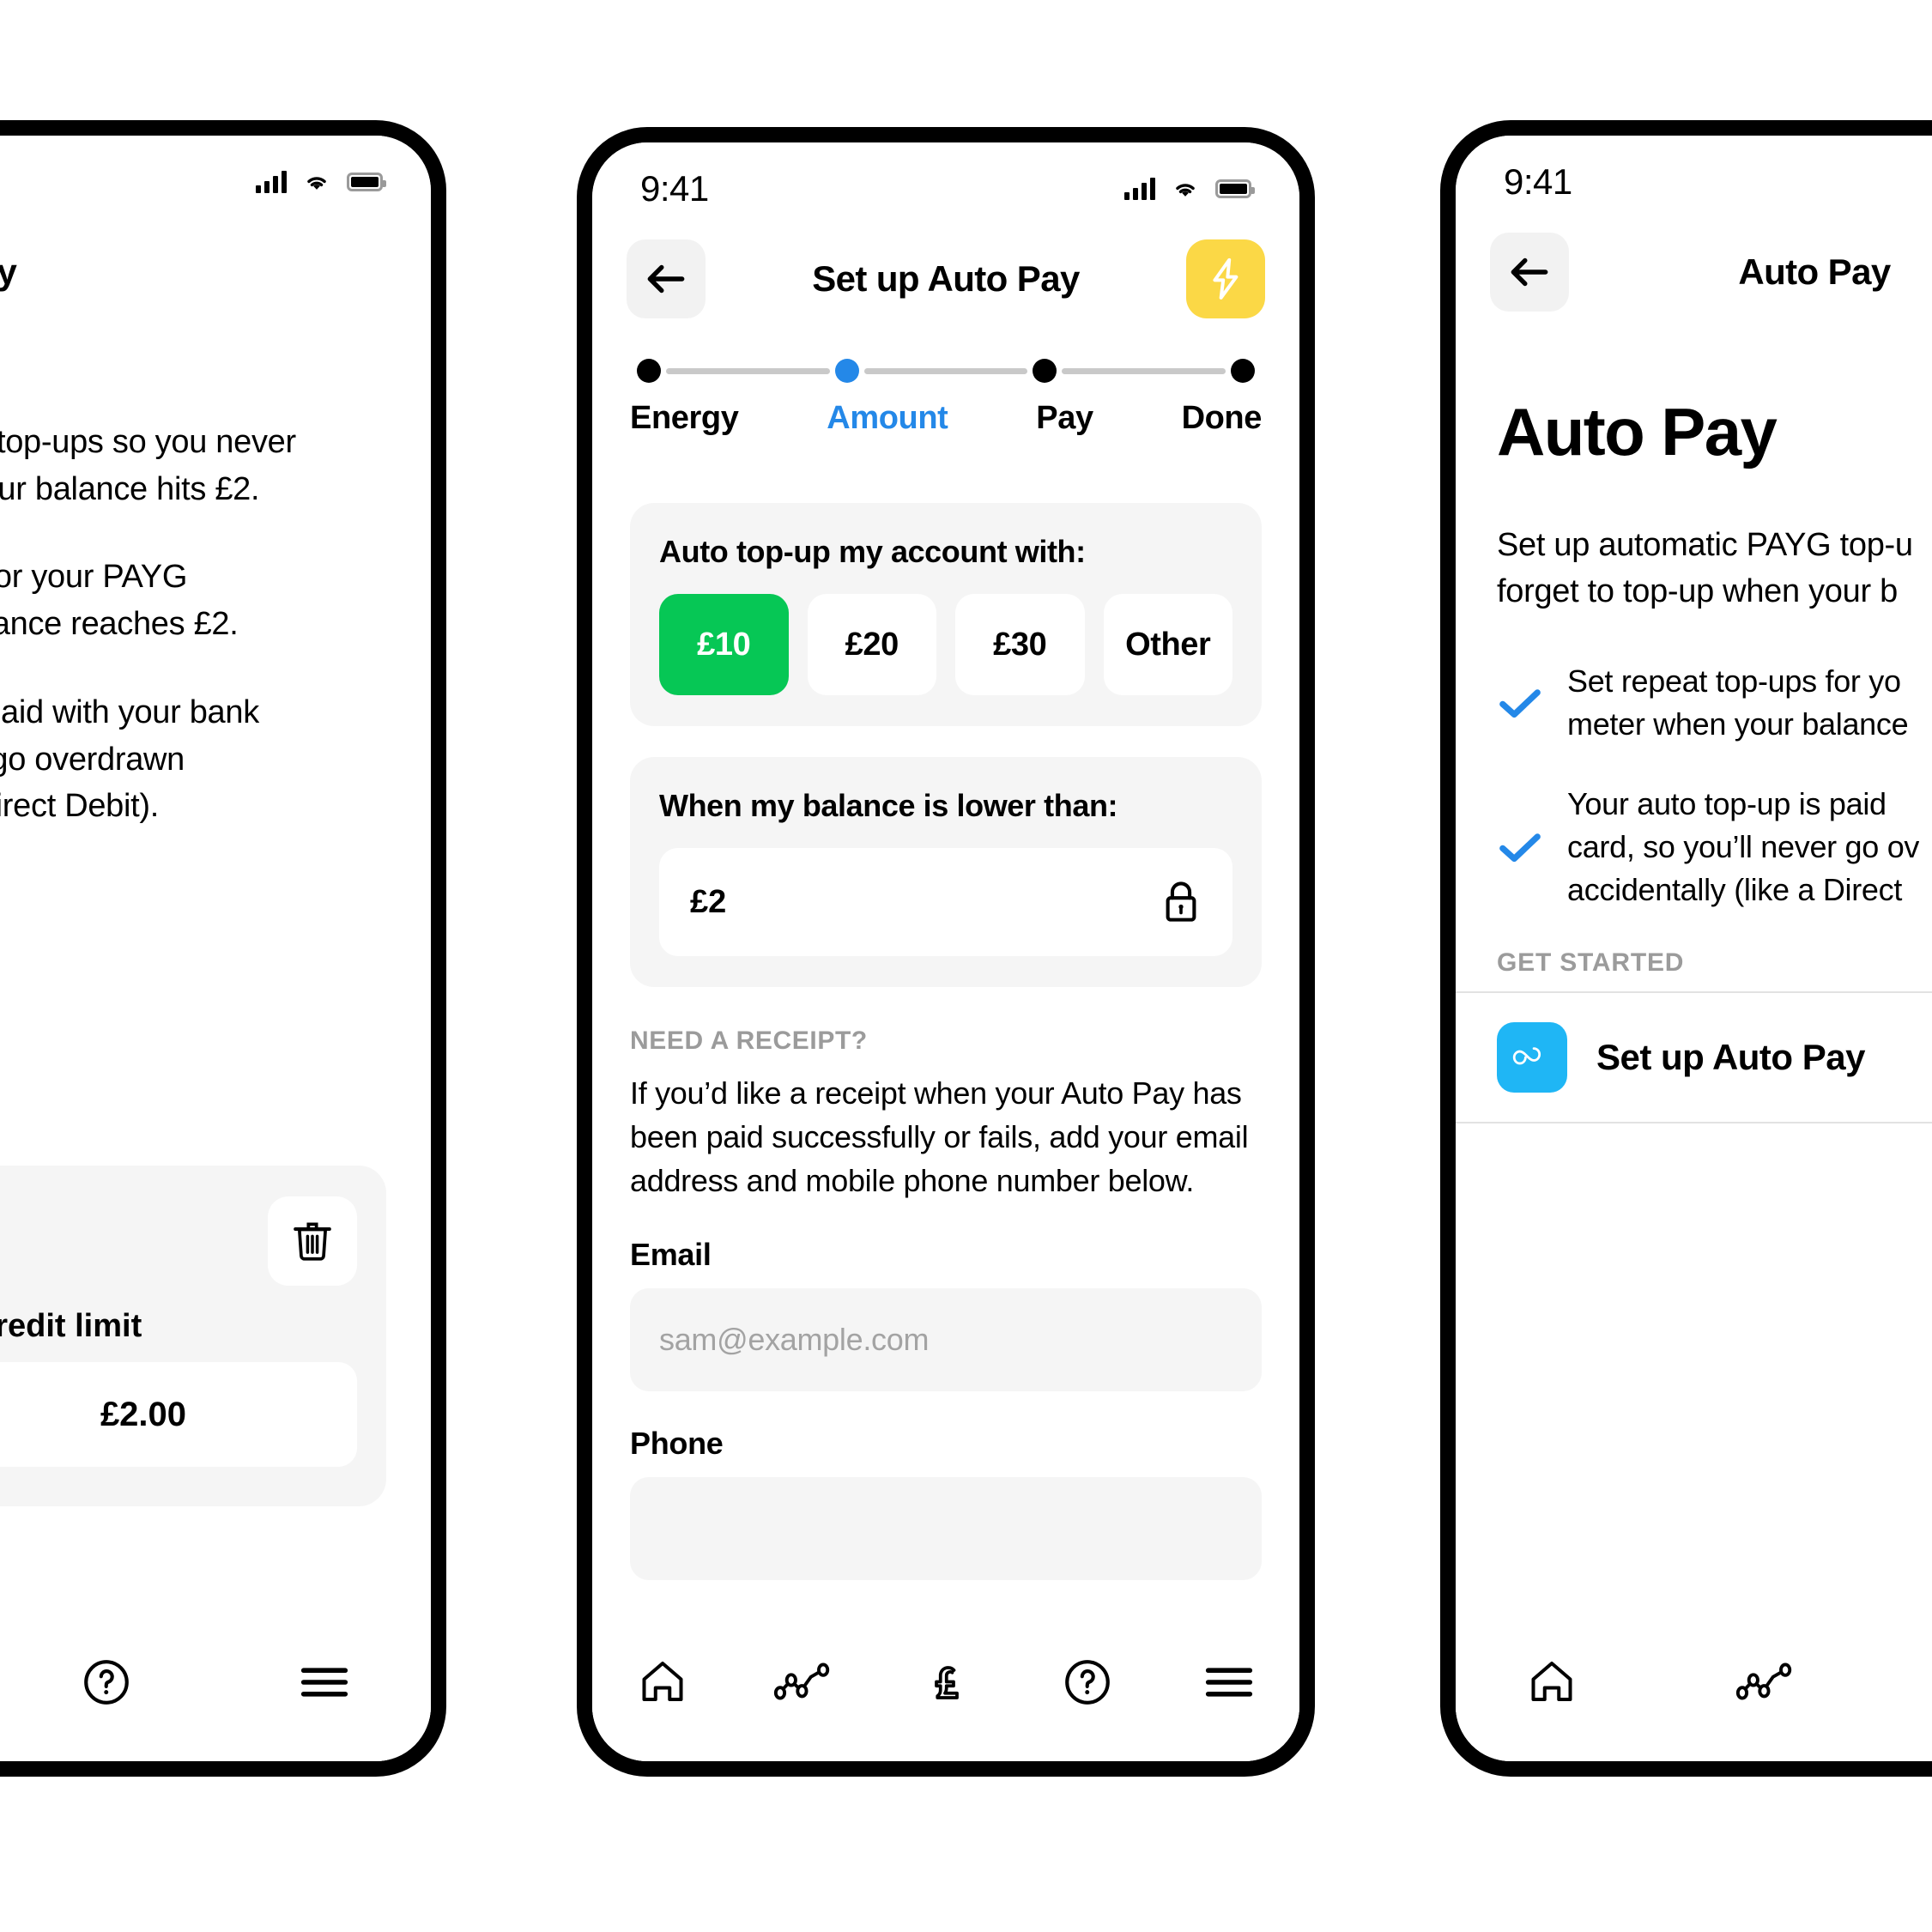 The height and width of the screenshot is (1932, 1932). I want to click on tab-payments, so click(946, 1682).